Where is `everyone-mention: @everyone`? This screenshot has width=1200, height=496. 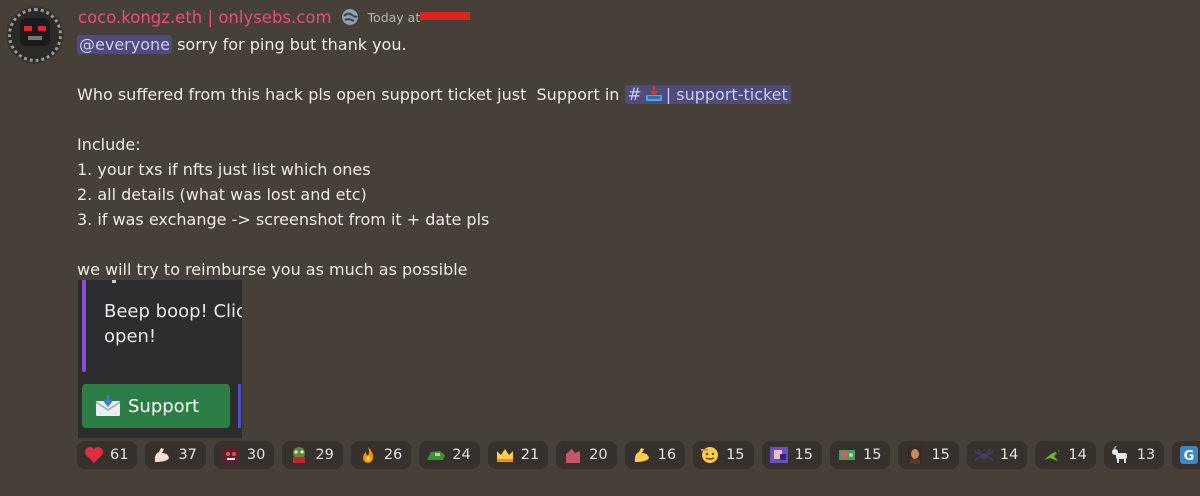 everyone-mention: @everyone is located at coordinates (124, 44).